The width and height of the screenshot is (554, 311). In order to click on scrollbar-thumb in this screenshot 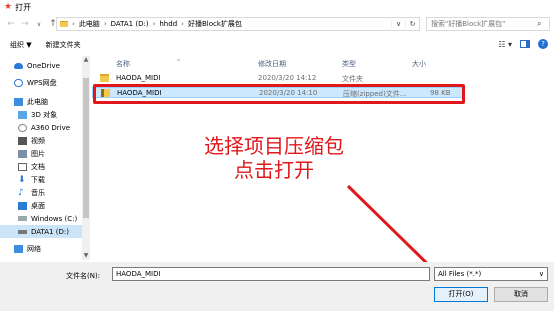, I will do `click(86, 148)`.